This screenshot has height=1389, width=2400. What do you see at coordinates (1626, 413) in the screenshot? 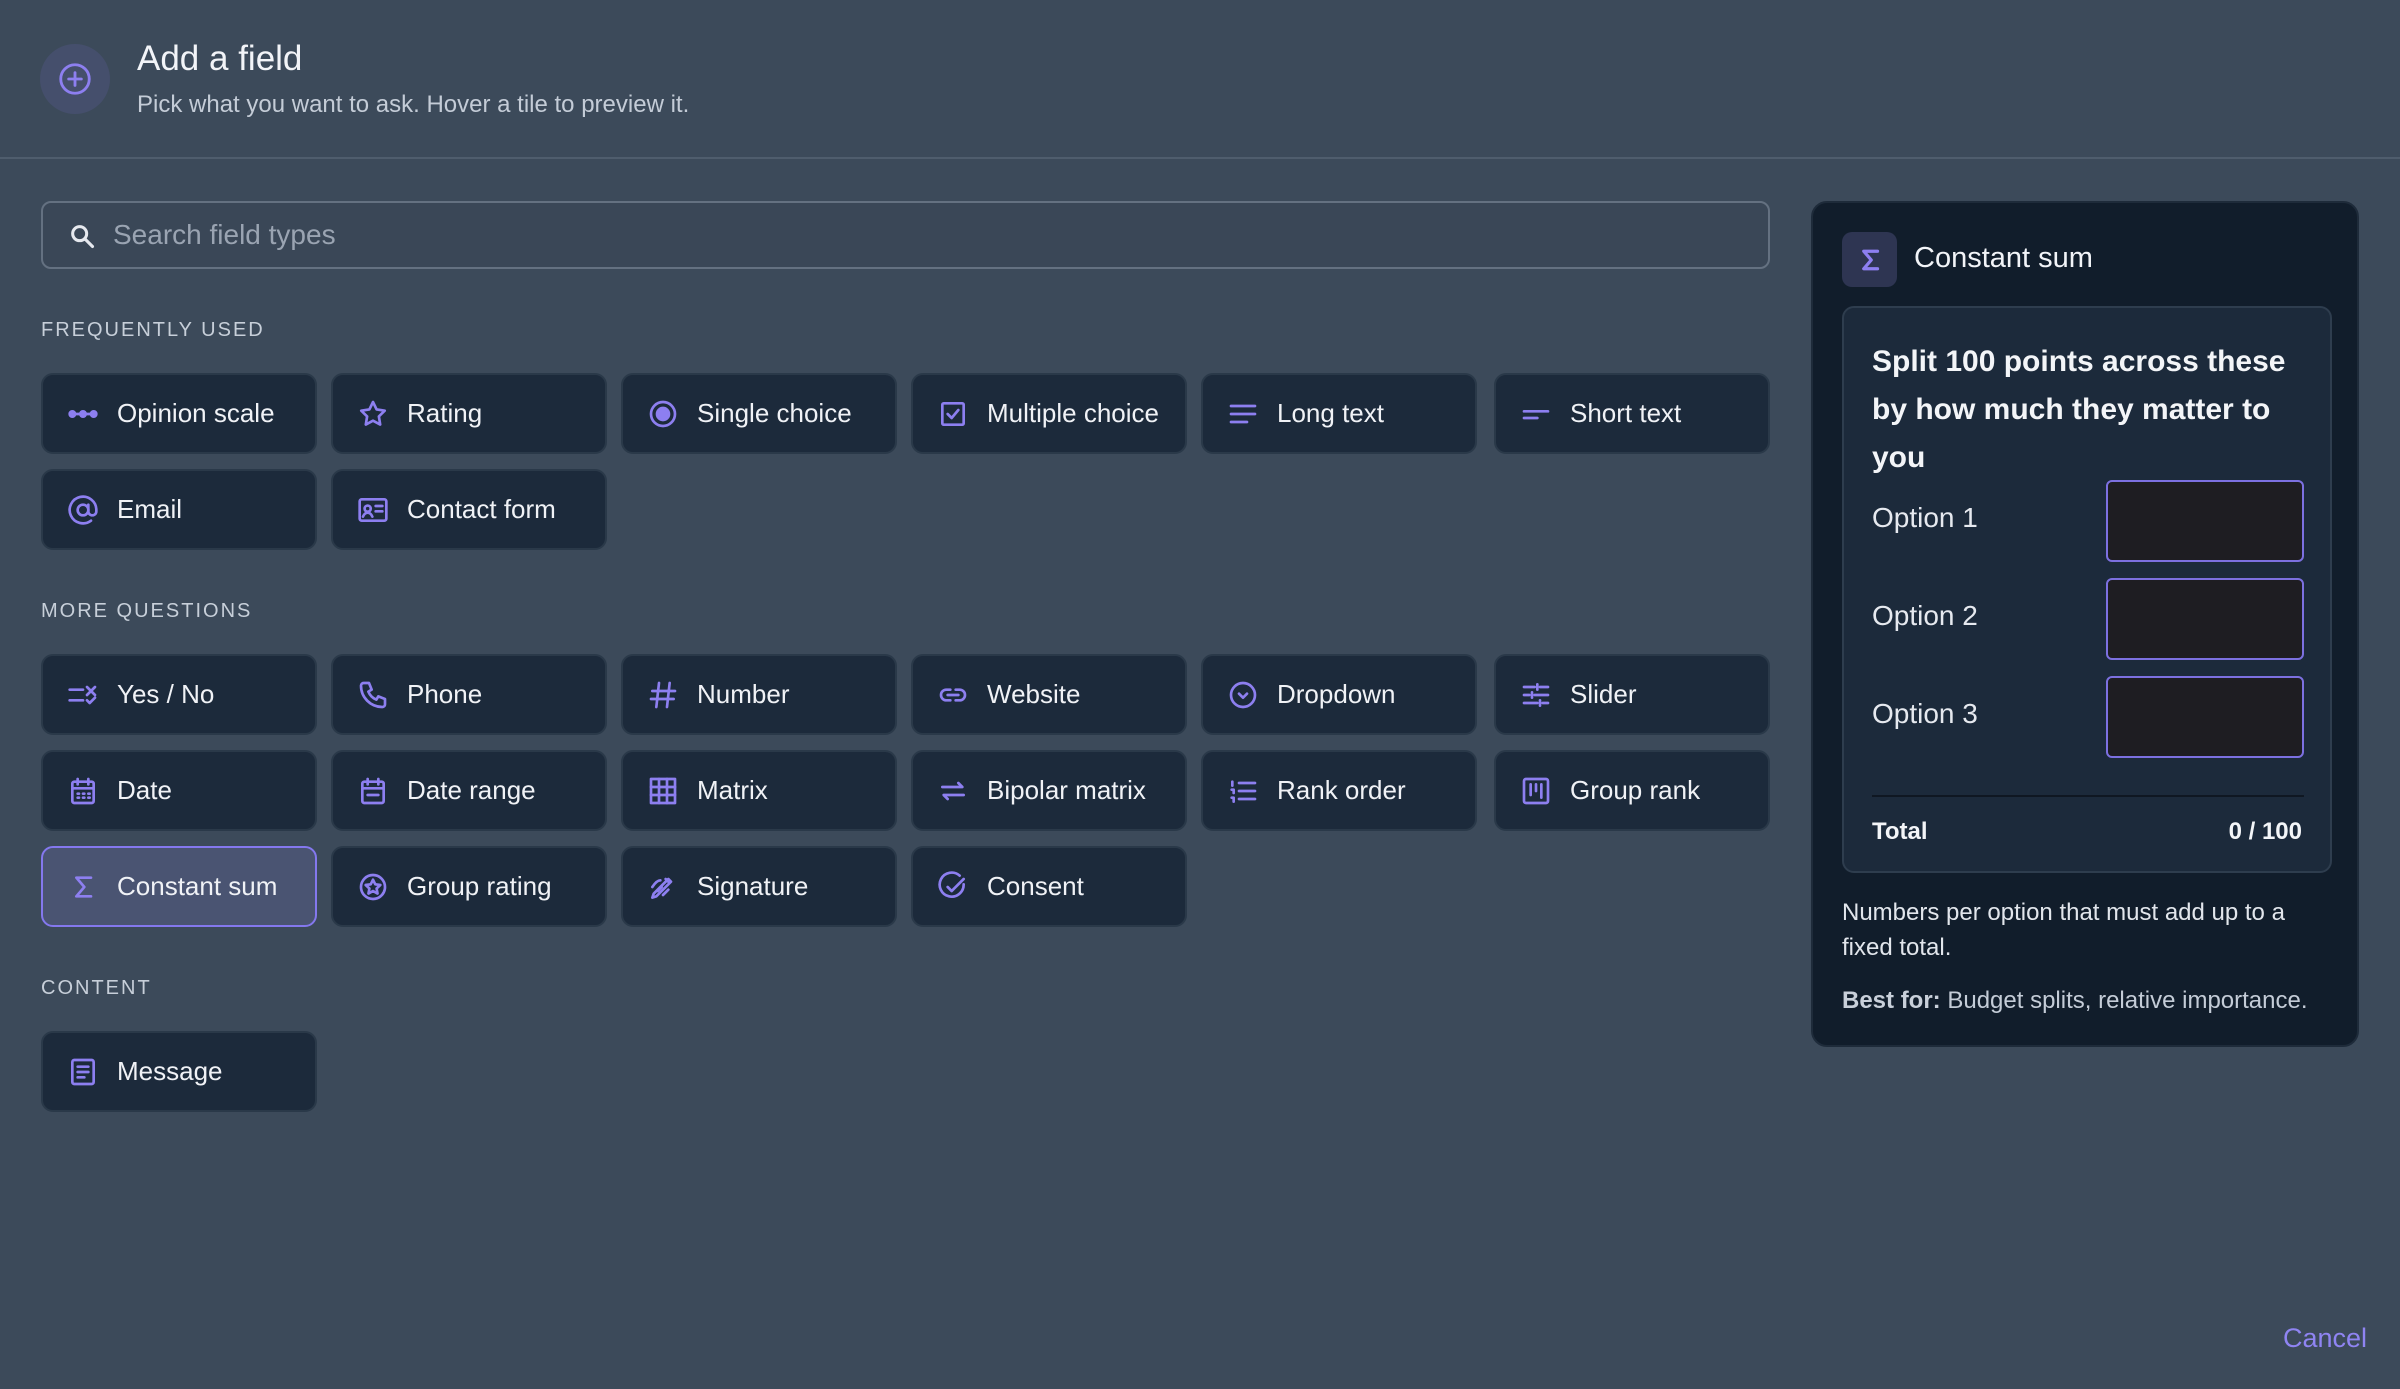
I see `tile-label: Short text` at bounding box center [1626, 413].